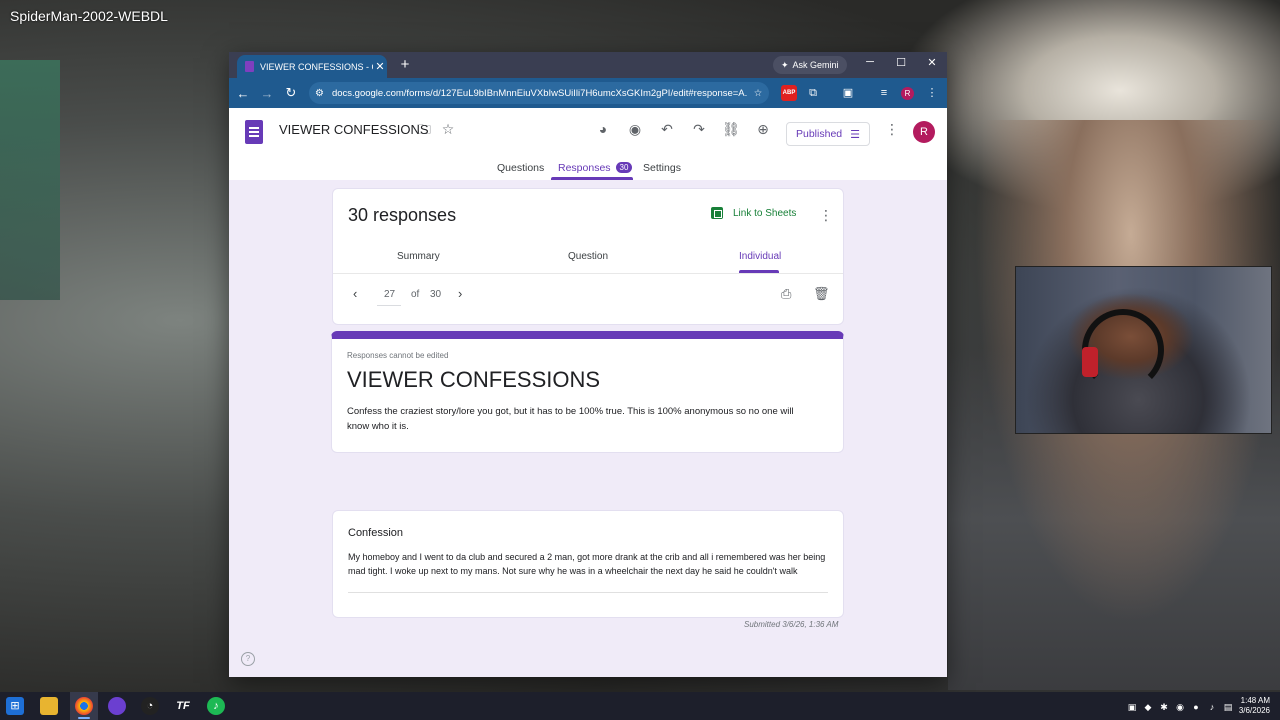 Image resolution: width=1280 pixels, height=720 pixels. I want to click on tab-settings: Settings, so click(662, 168).